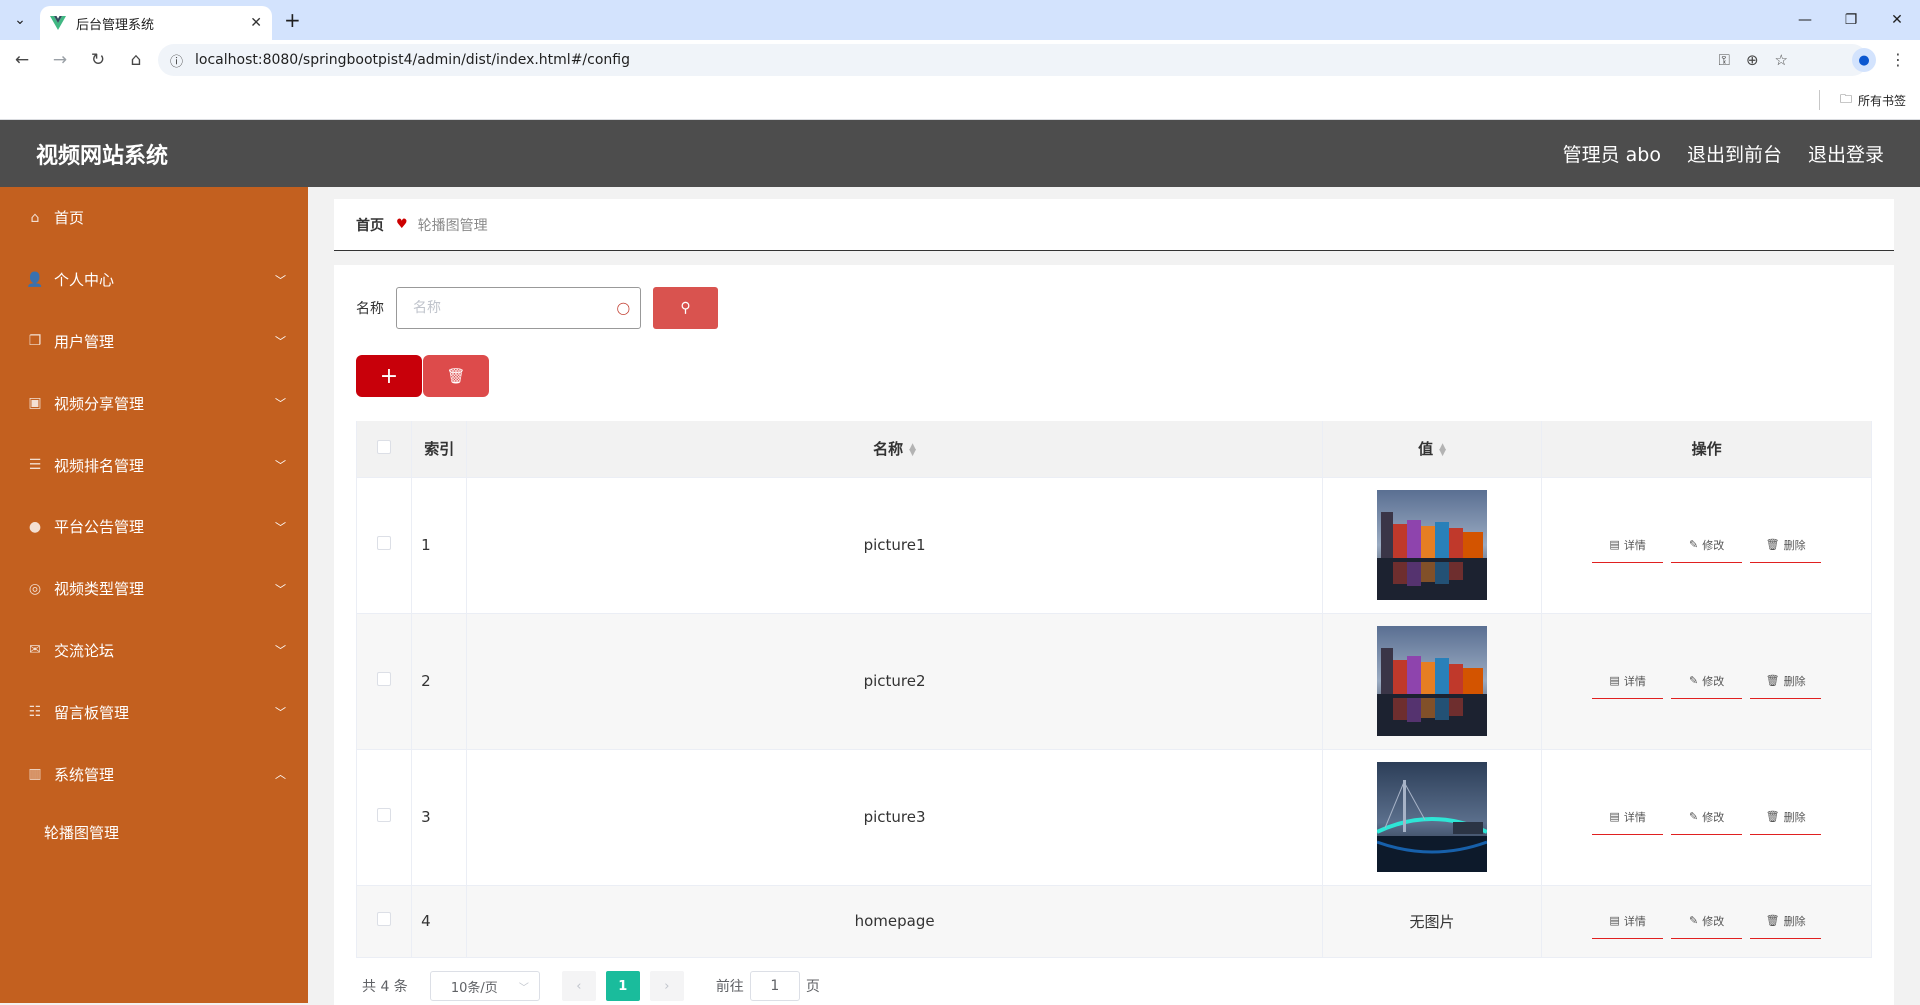  I want to click on carousel-image-bridge, so click(1432, 817).